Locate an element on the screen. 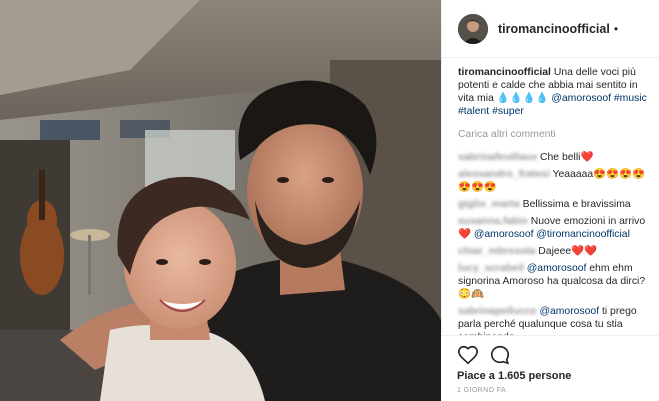 The height and width of the screenshot is (401, 659). caption-tag: @amorosoof is located at coordinates (581, 98).